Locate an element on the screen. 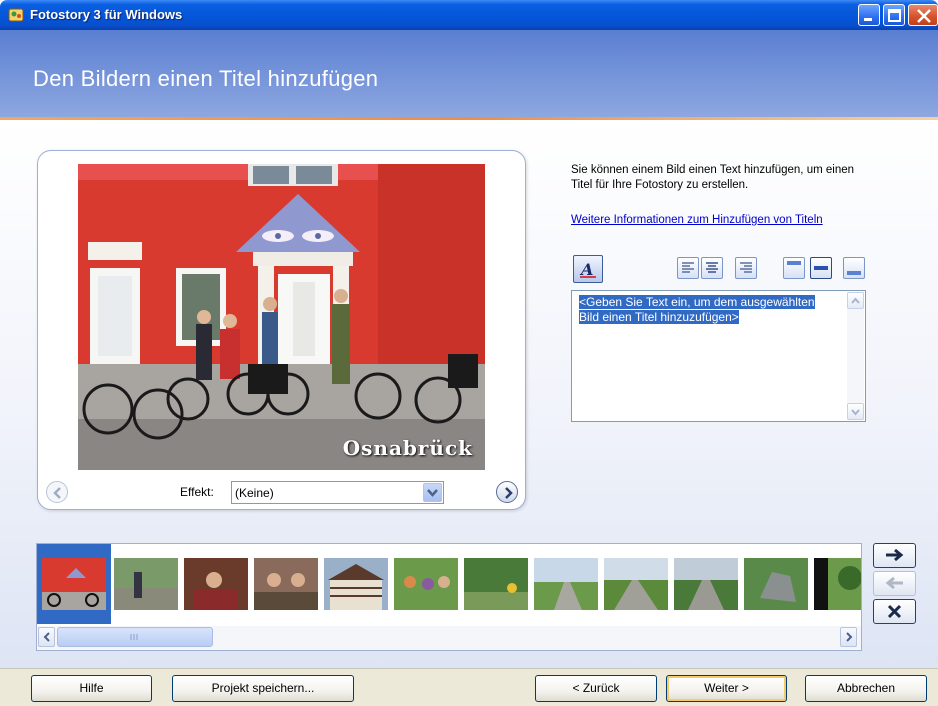  scrollbar-thumb is located at coordinates (135, 637).